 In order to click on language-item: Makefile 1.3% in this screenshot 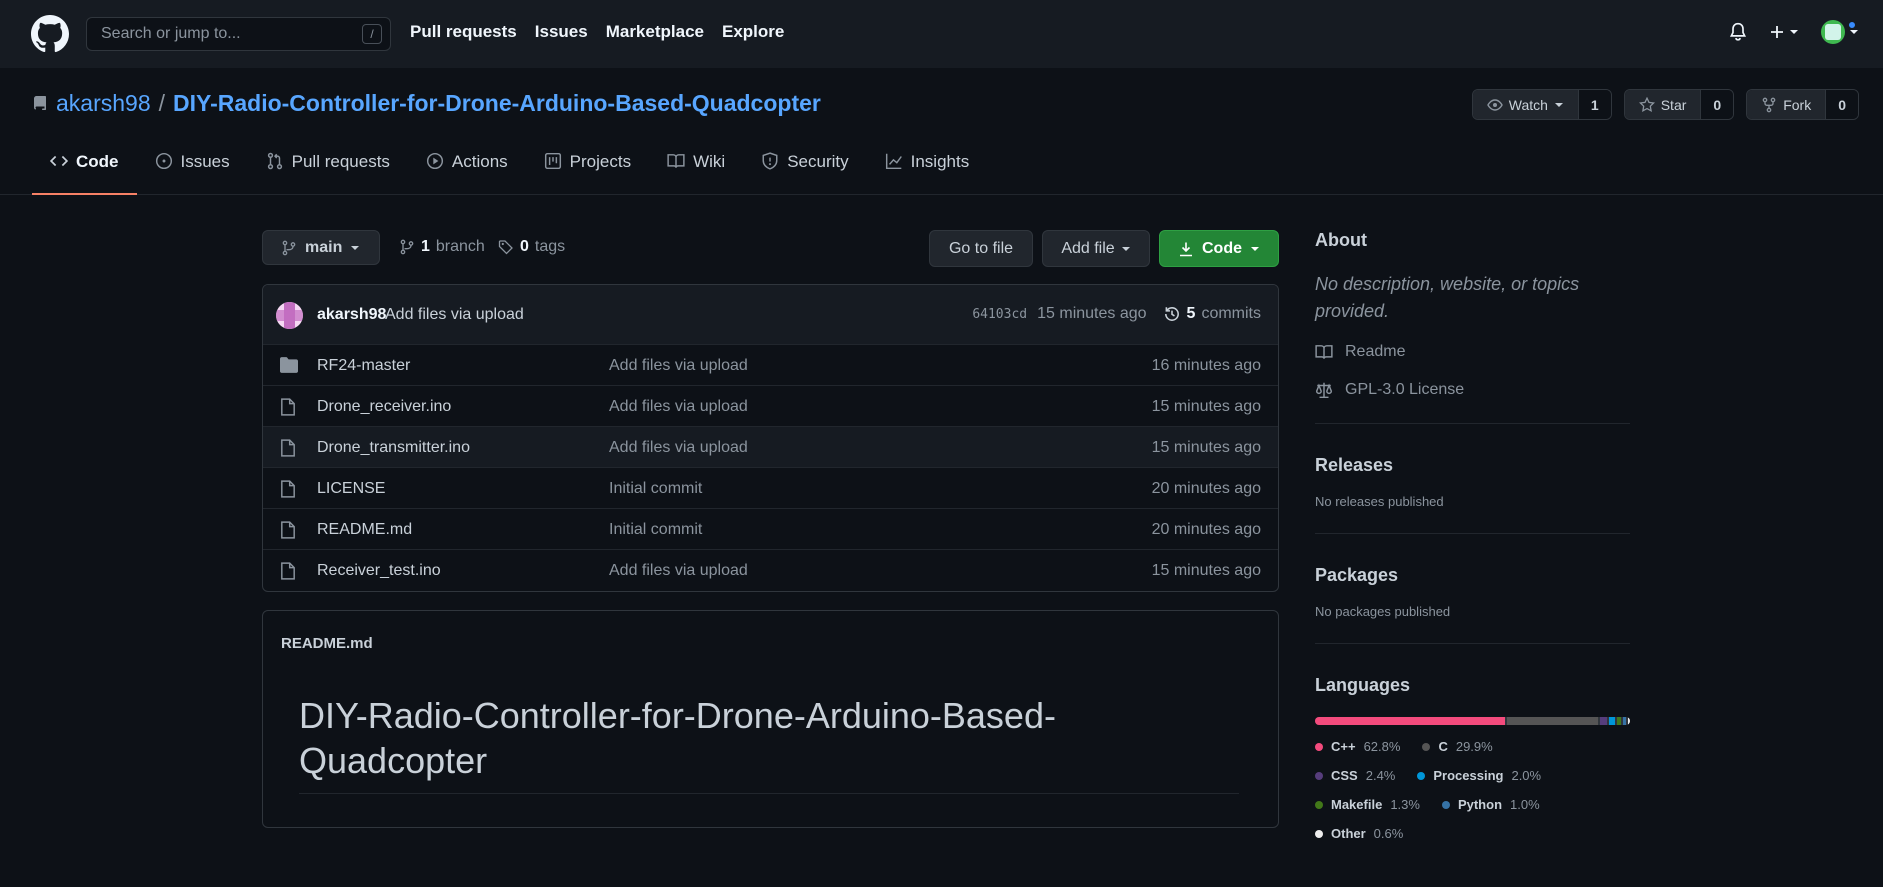, I will do `click(1367, 804)`.